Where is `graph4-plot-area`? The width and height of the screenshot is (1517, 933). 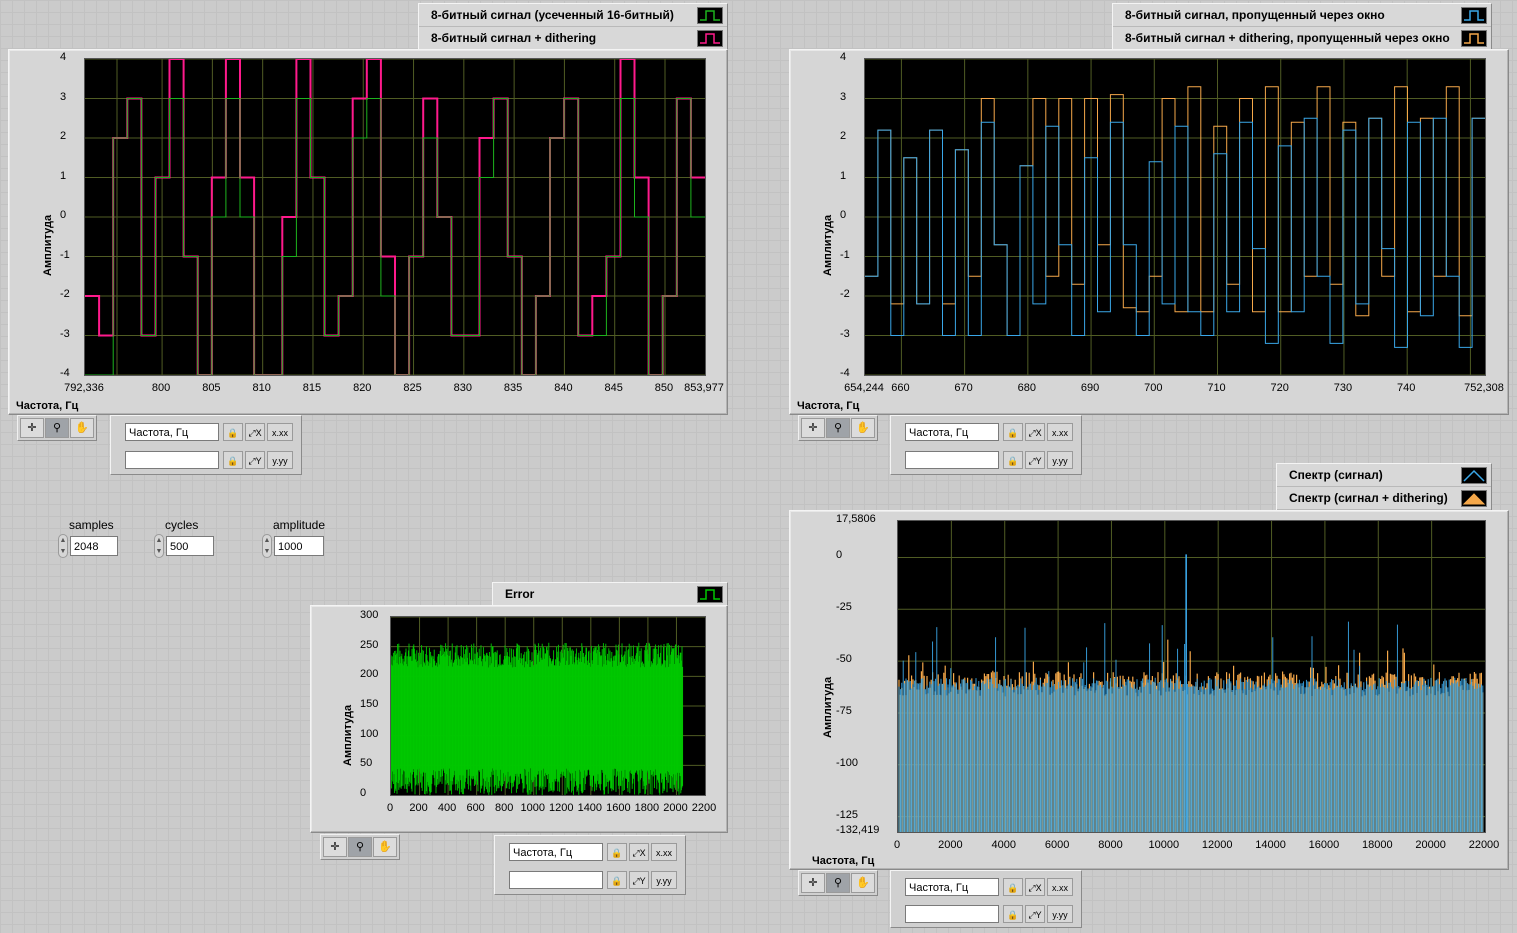 graph4-plot-area is located at coordinates (1191, 676).